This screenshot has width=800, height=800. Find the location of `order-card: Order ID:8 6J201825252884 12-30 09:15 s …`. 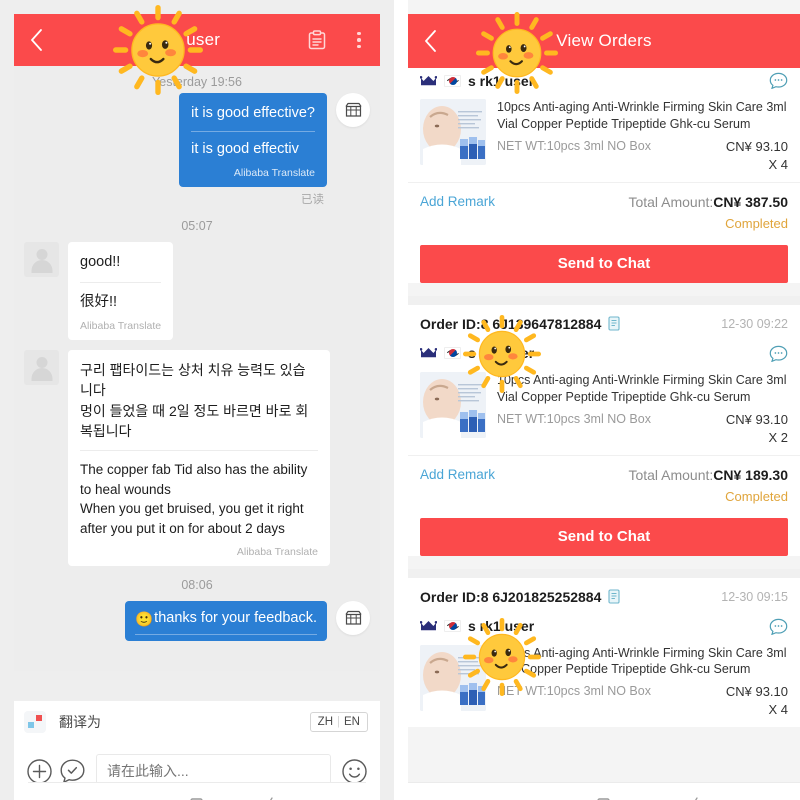

order-card: Order ID:8 6J201825252884 12-30 09:15 s … is located at coordinates (604, 652).